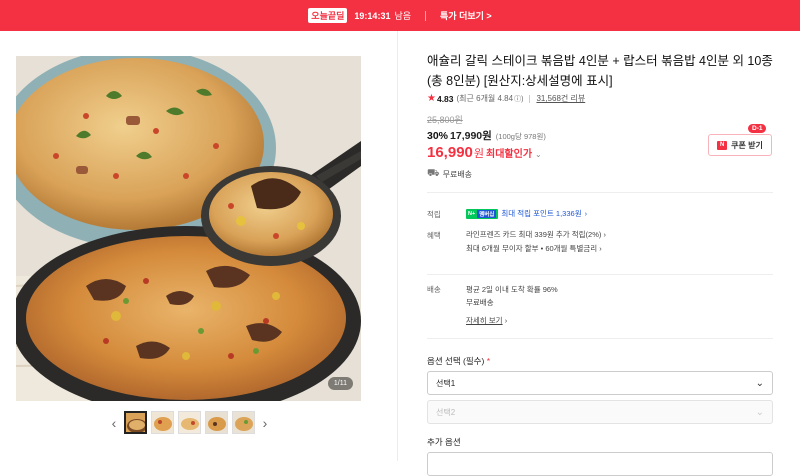 The height and width of the screenshot is (476, 800). I want to click on coupon-button: N 쿠폰 받기, so click(740, 145).